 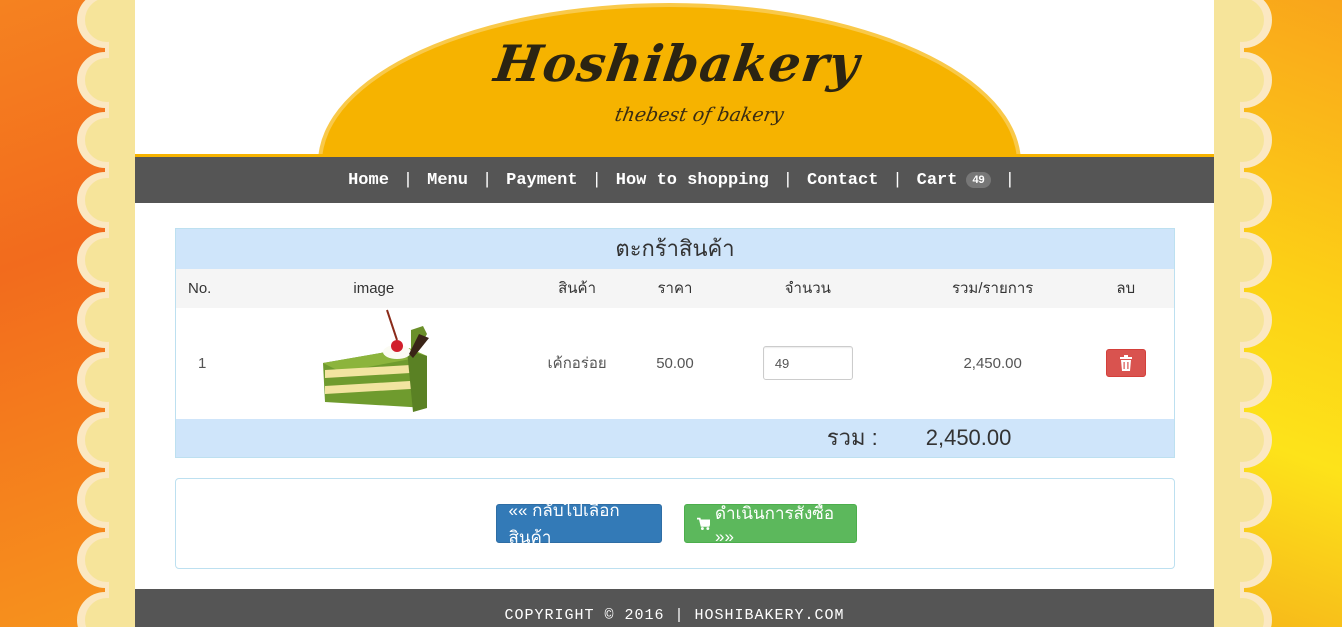 What do you see at coordinates (775, 525) in the screenshot?
I see `checkout-button-label: ดำเนินการสั่งซื้อ »»` at bounding box center [775, 525].